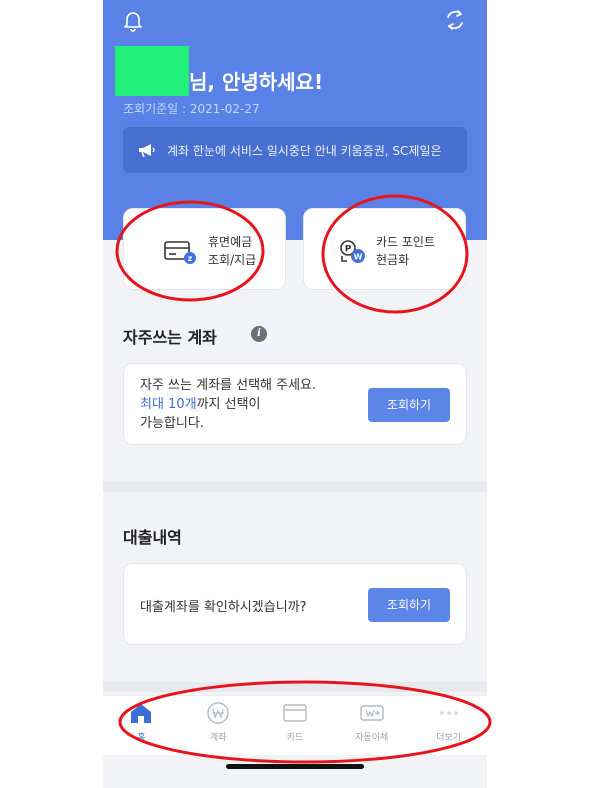 Image resolution: width=607 pixels, height=788 pixels. I want to click on tab-auto-transfer-label: 자동이체, so click(372, 738).